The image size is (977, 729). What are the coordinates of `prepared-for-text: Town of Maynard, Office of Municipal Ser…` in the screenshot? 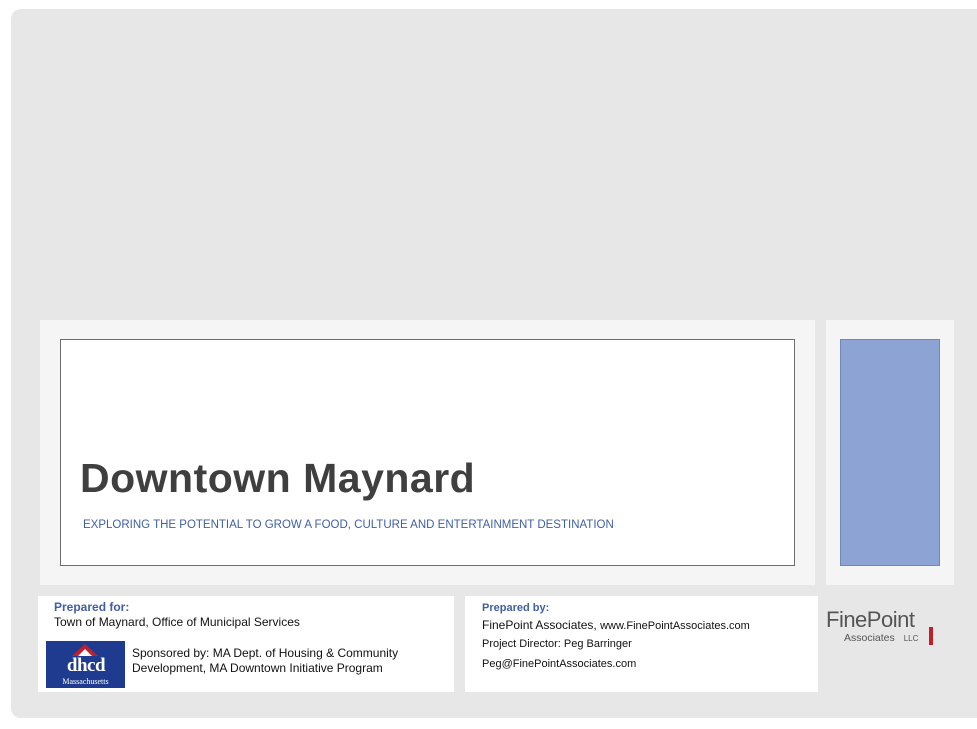 It's located at (177, 622).